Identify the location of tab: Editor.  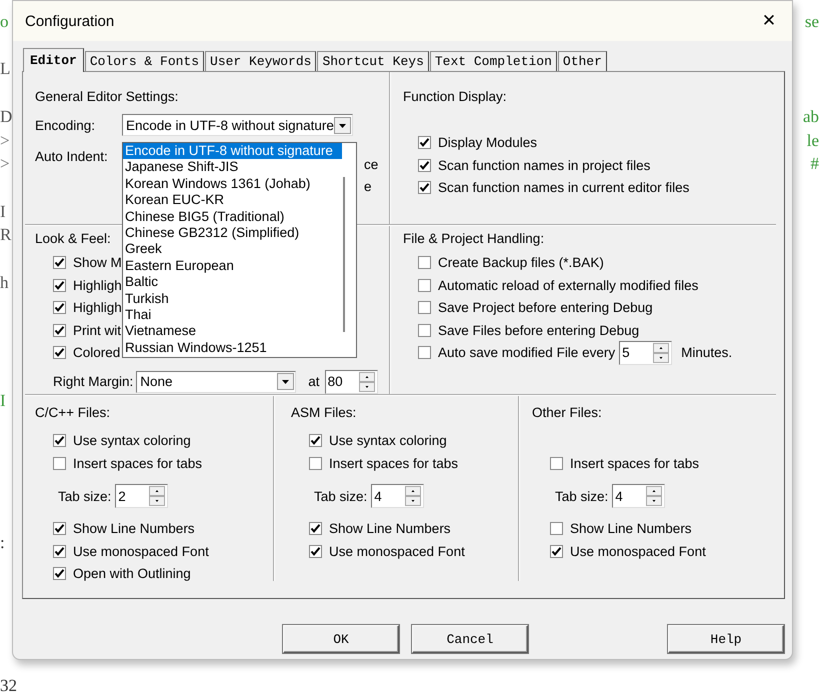
(53, 60).